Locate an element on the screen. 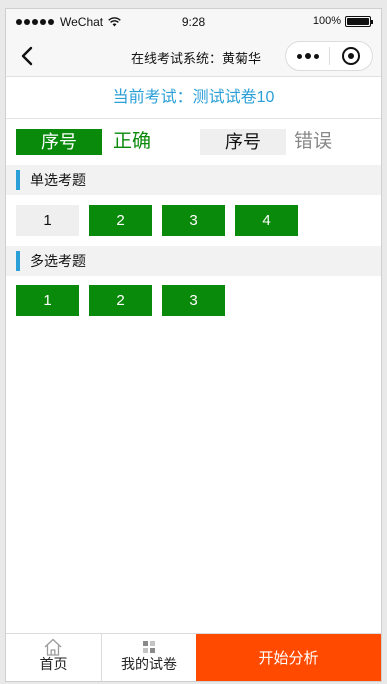  correct-legend-swatch: 序号 is located at coordinates (59, 142).